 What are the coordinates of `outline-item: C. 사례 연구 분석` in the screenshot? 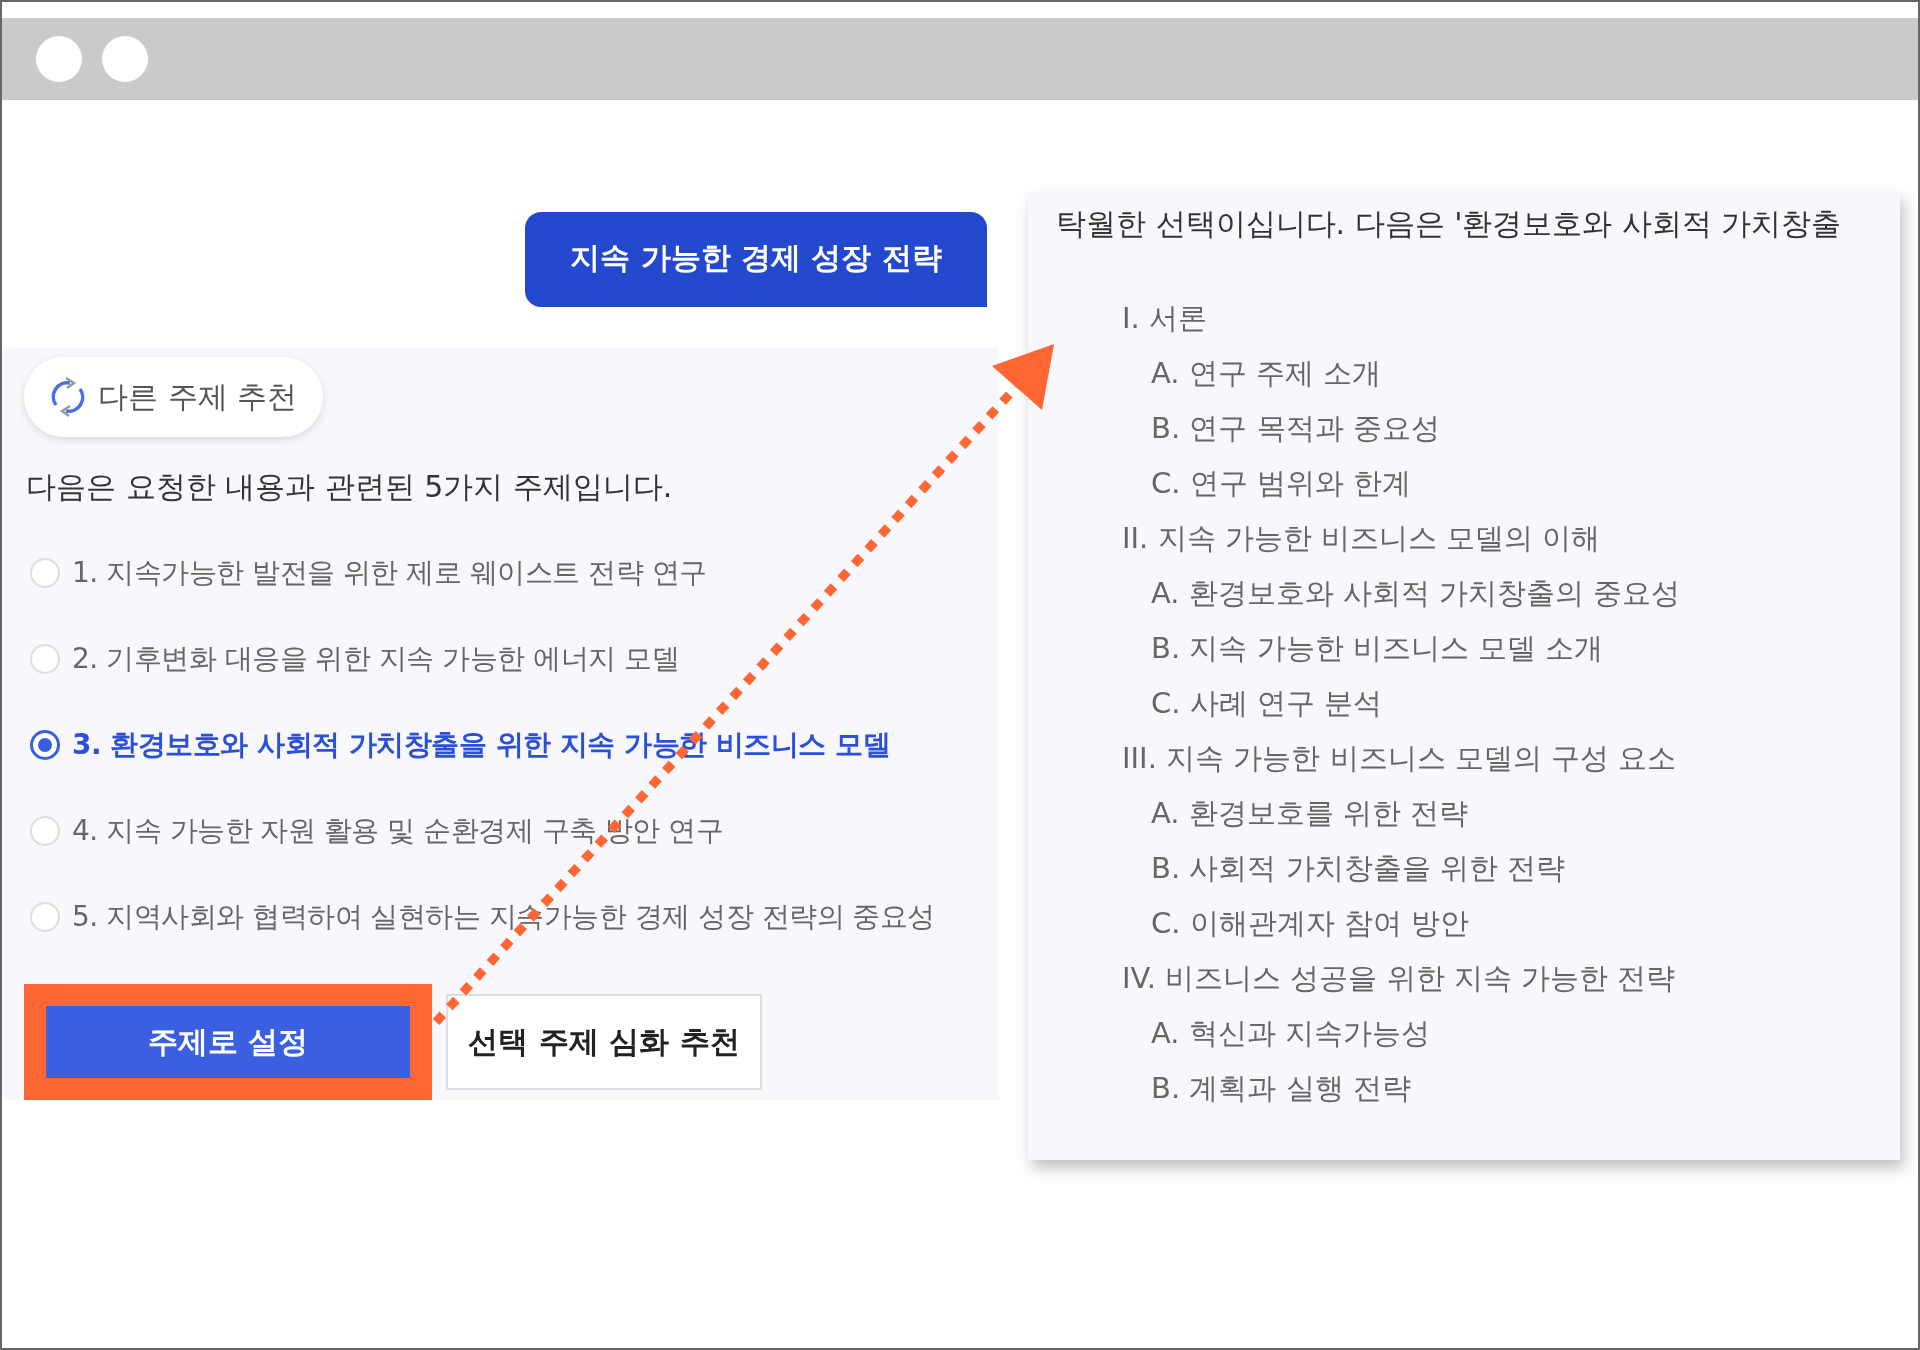 It's located at (1267, 703).